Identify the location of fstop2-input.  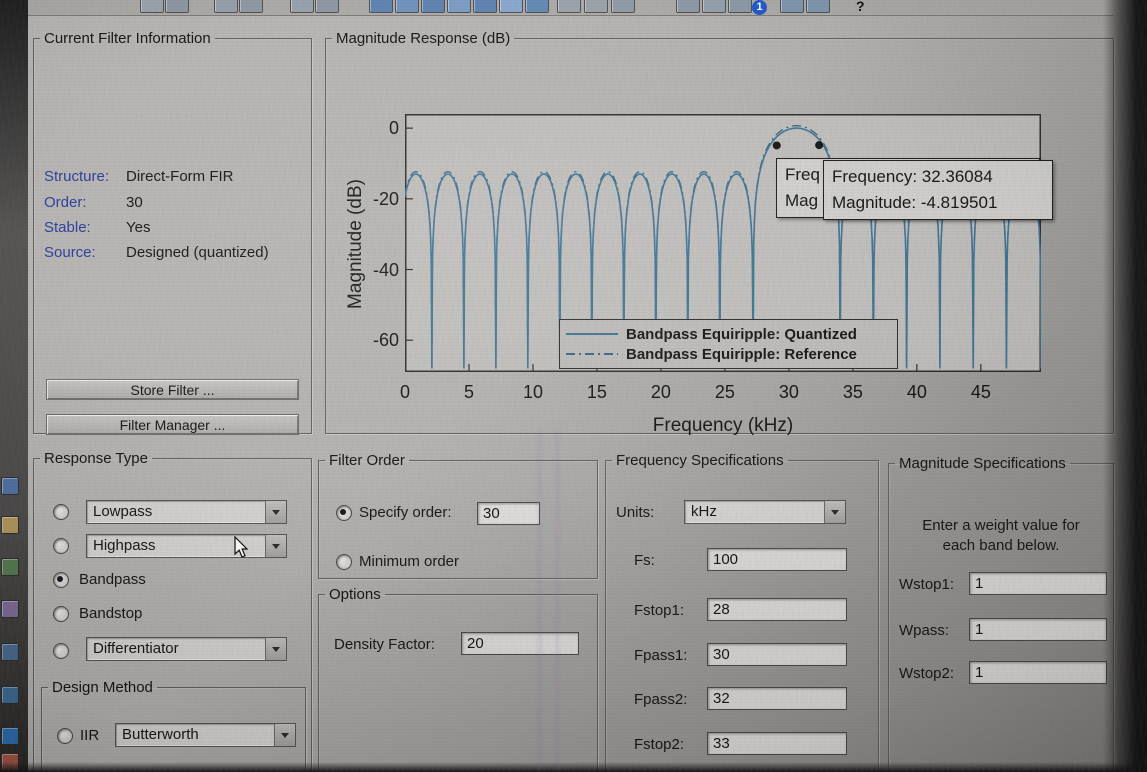
(777, 743).